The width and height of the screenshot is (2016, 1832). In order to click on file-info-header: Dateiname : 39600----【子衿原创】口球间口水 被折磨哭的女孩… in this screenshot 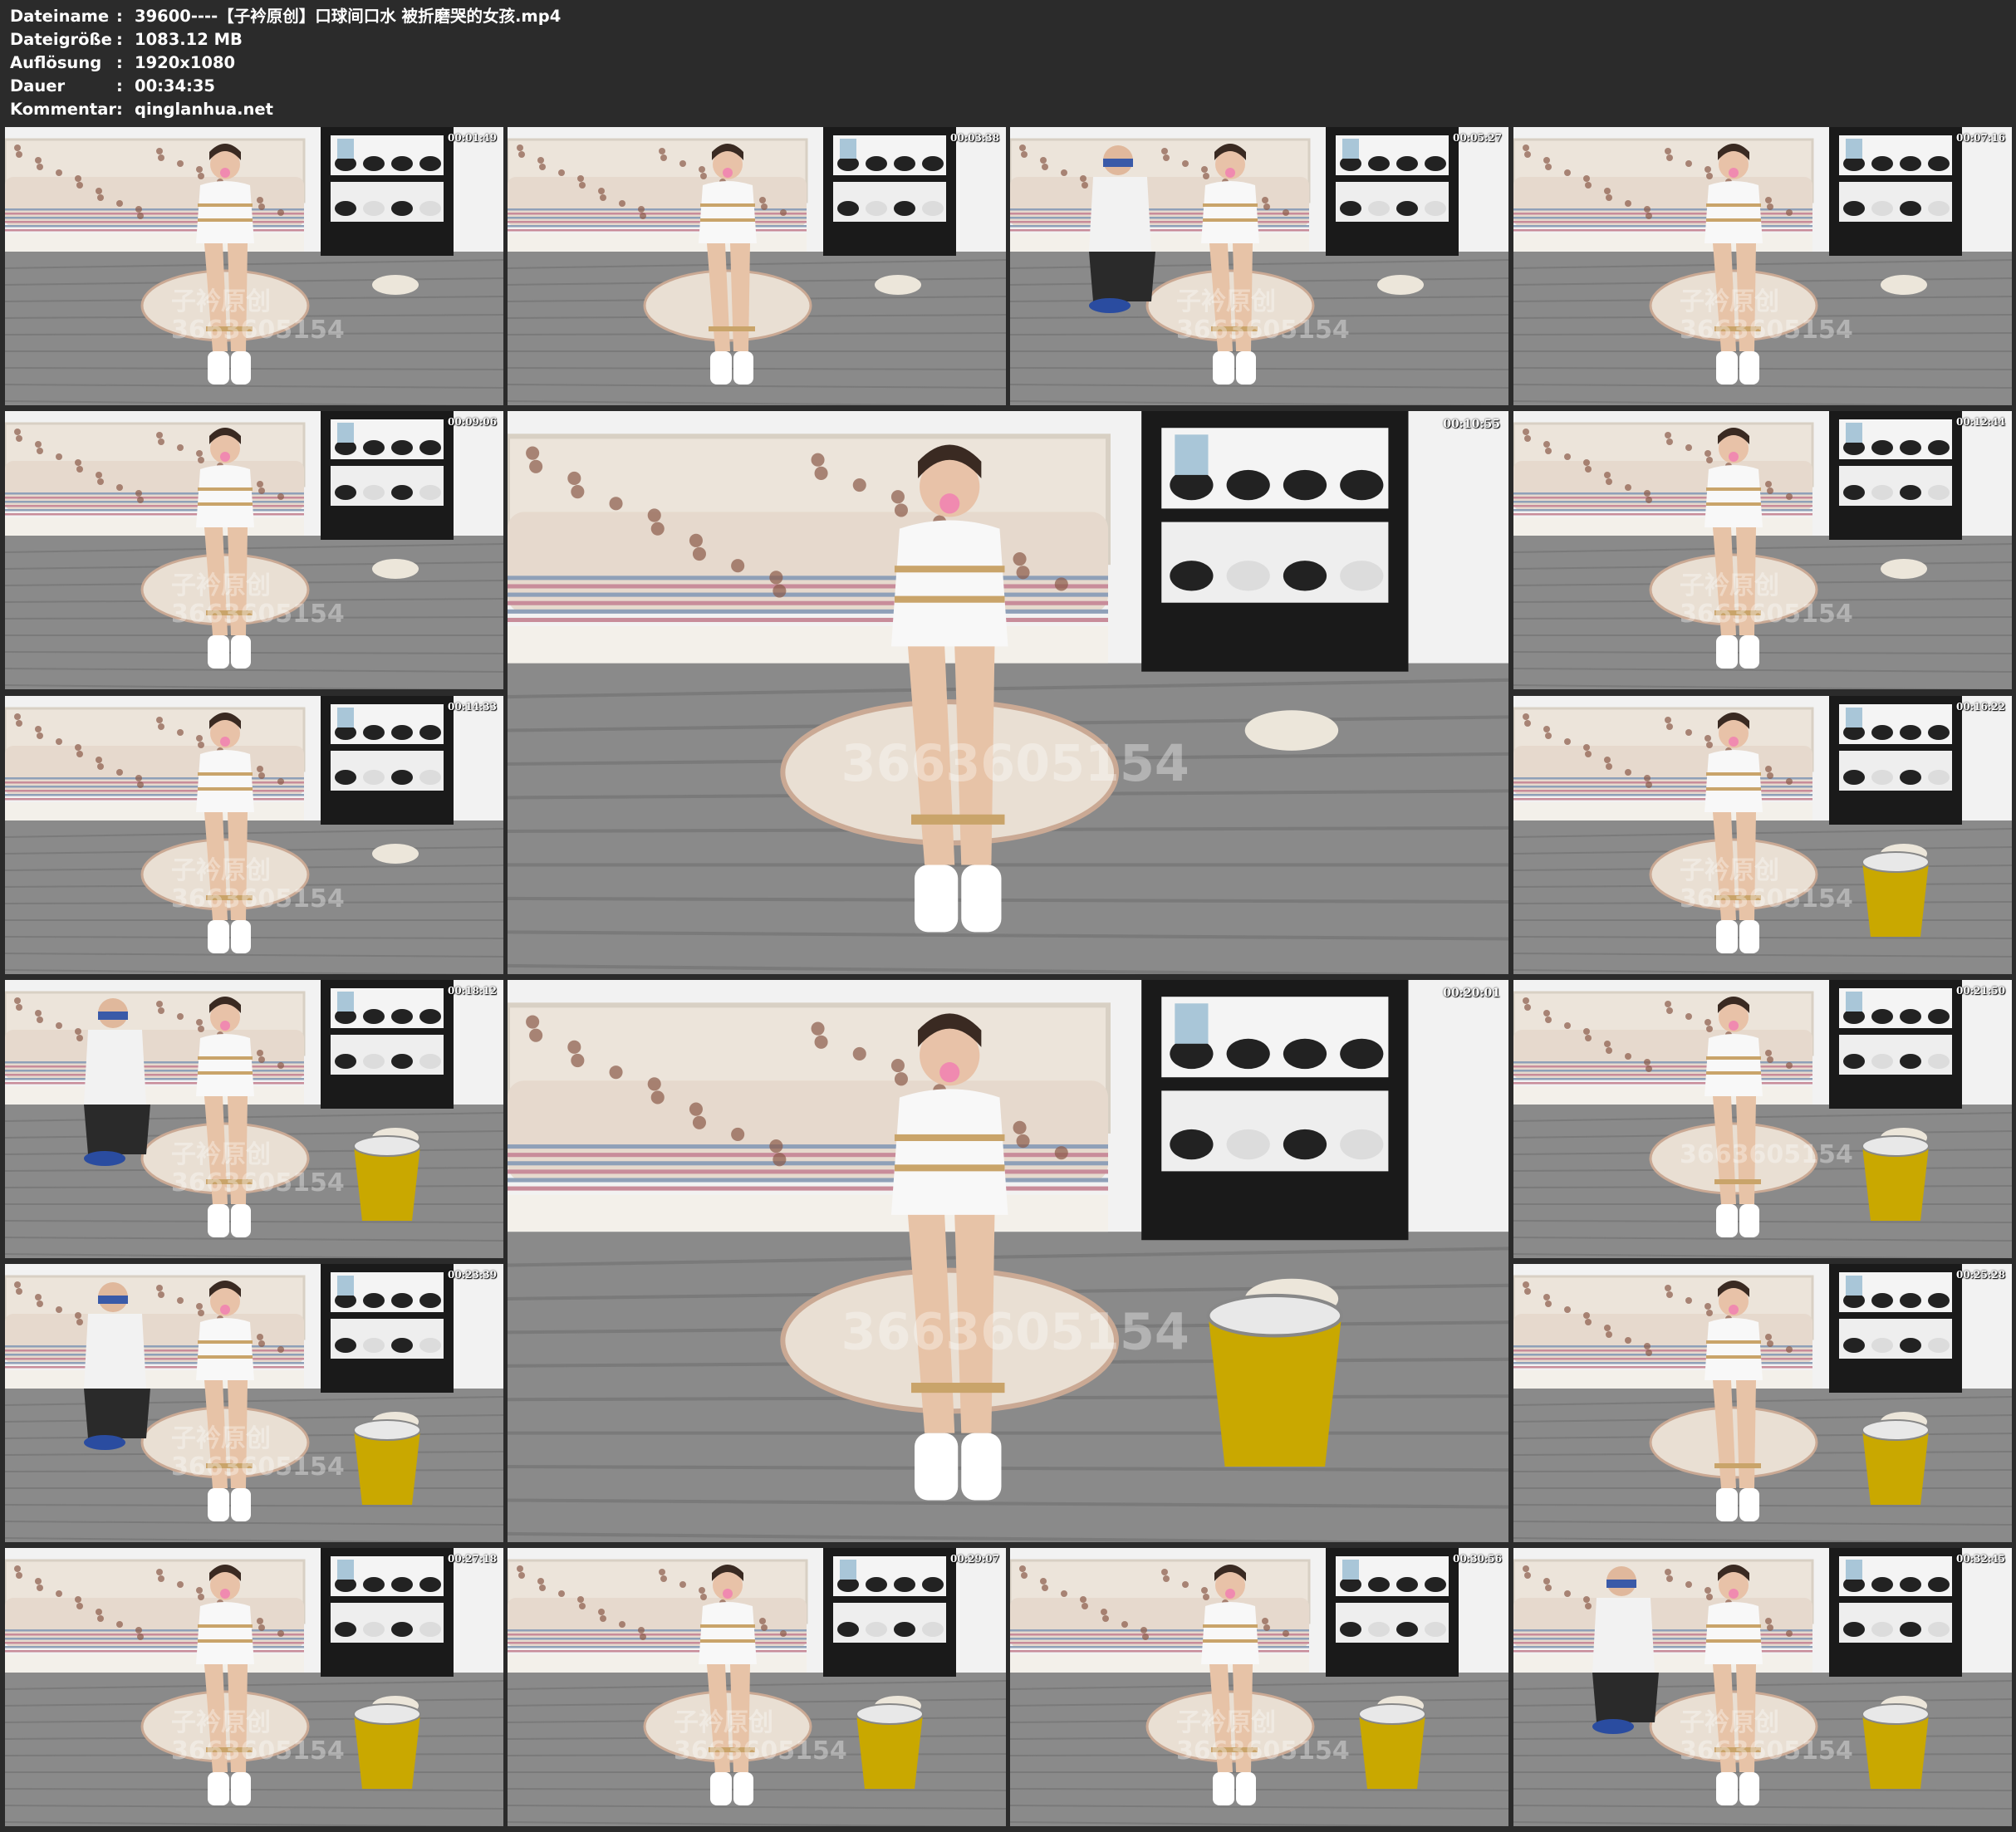, I will do `click(757, 63)`.